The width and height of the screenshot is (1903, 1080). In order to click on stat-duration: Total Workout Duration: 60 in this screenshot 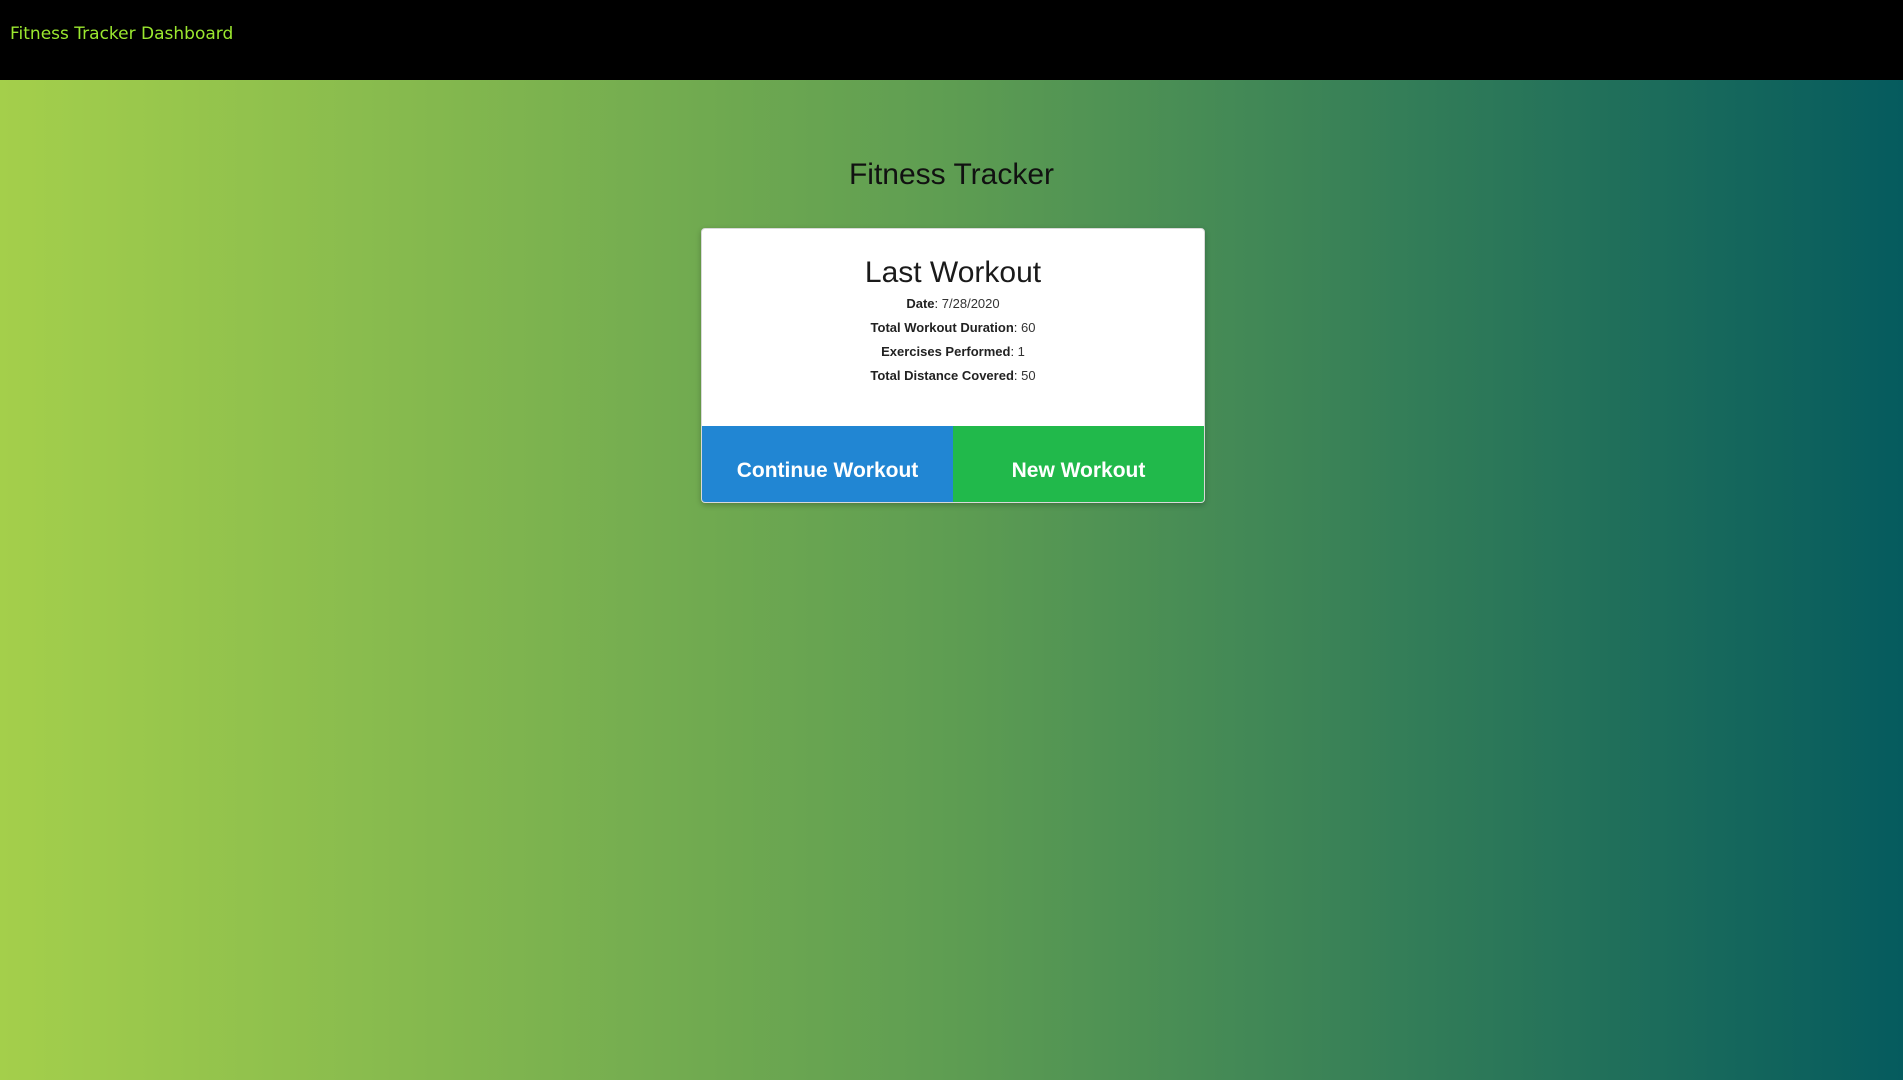, I will do `click(953, 327)`.